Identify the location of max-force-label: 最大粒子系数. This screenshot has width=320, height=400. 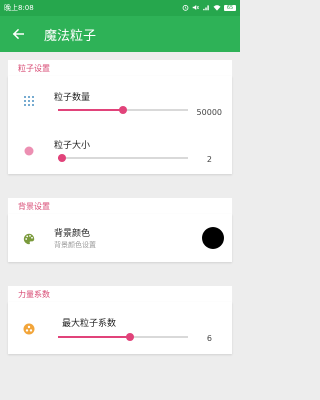
(89, 324).